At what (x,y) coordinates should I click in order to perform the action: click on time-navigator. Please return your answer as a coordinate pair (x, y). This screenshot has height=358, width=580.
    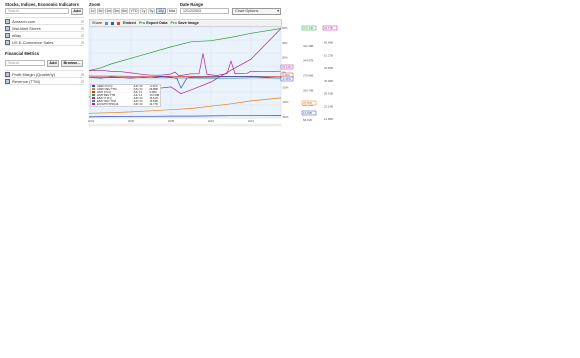
    Looking at the image, I should click on (185, 125).